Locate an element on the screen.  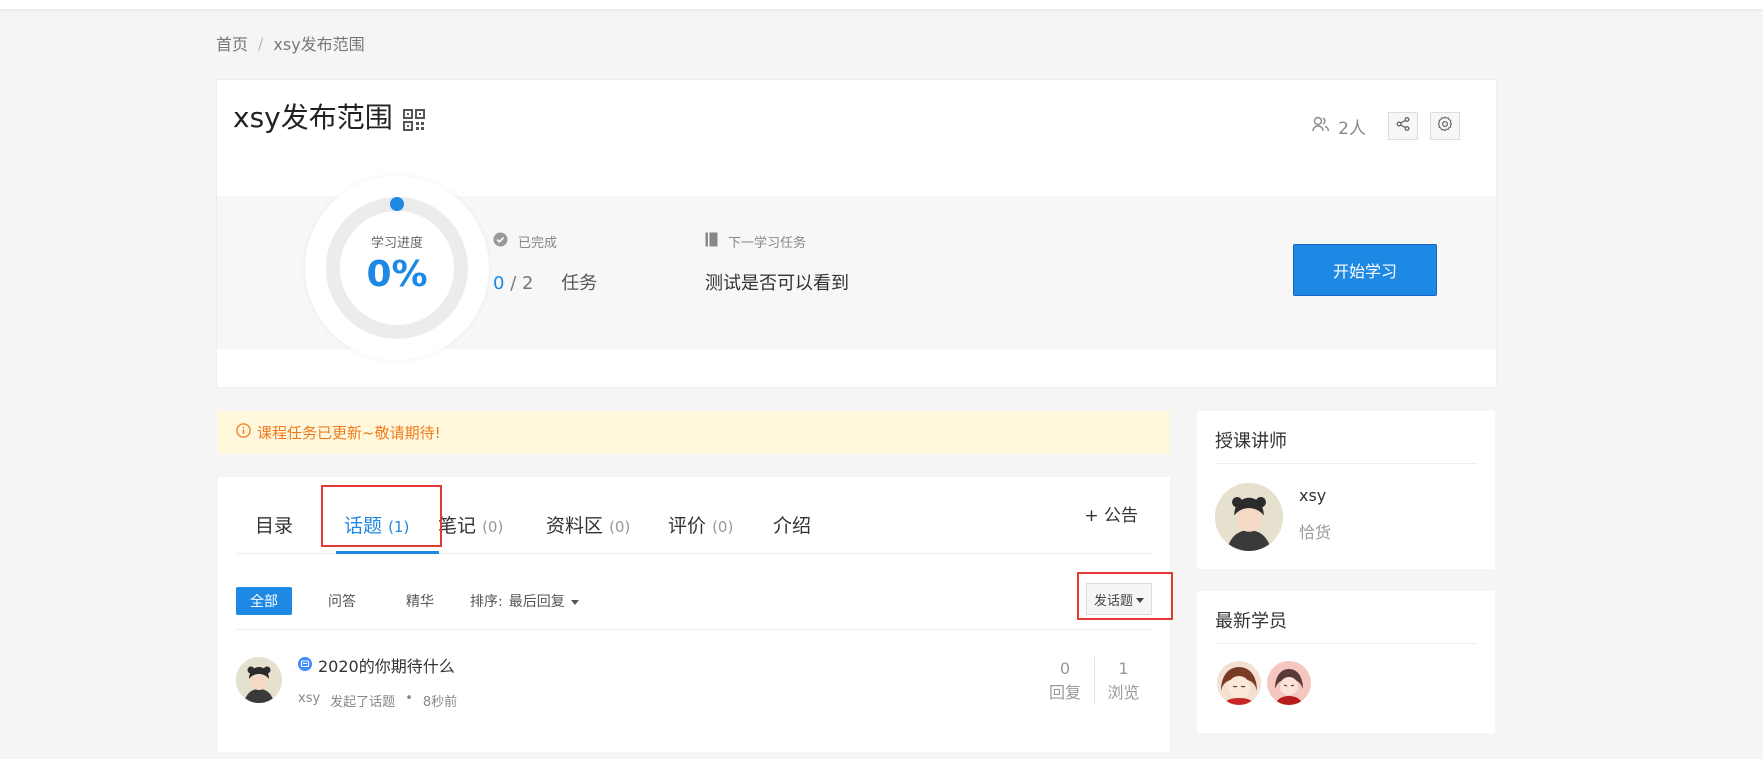
settings-button is located at coordinates (1445, 126).